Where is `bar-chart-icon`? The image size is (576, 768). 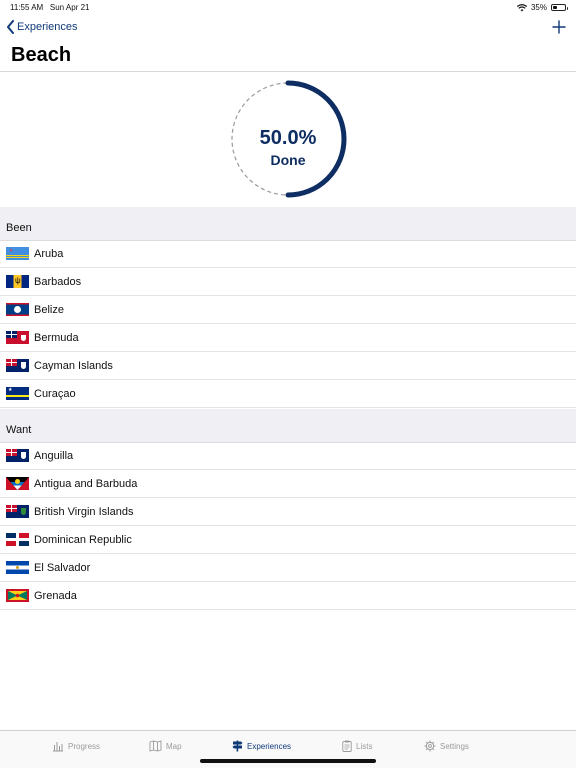
bar-chart-icon is located at coordinates (58, 747).